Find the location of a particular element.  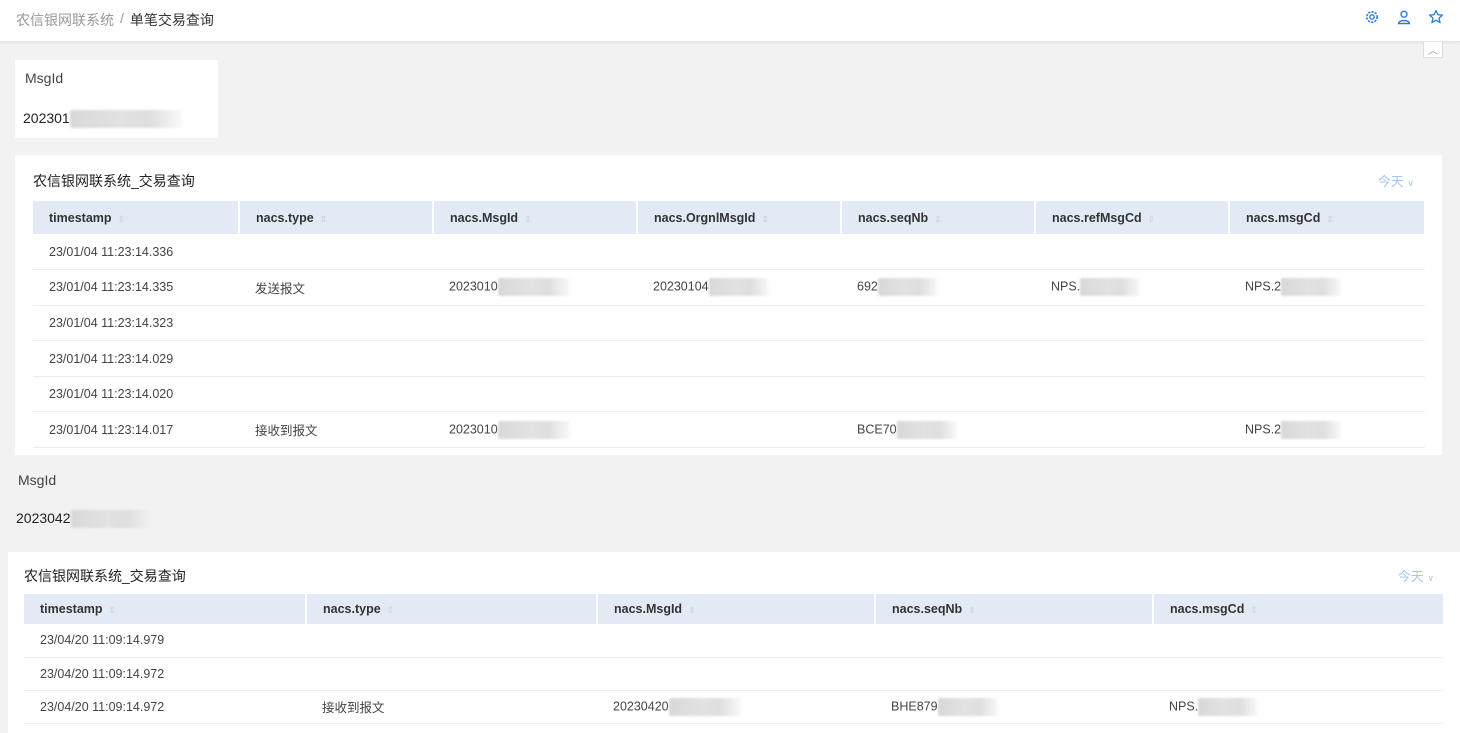

breadcrumb: 农信银网联系统 / 单笔交易查询 is located at coordinates (115, 20).